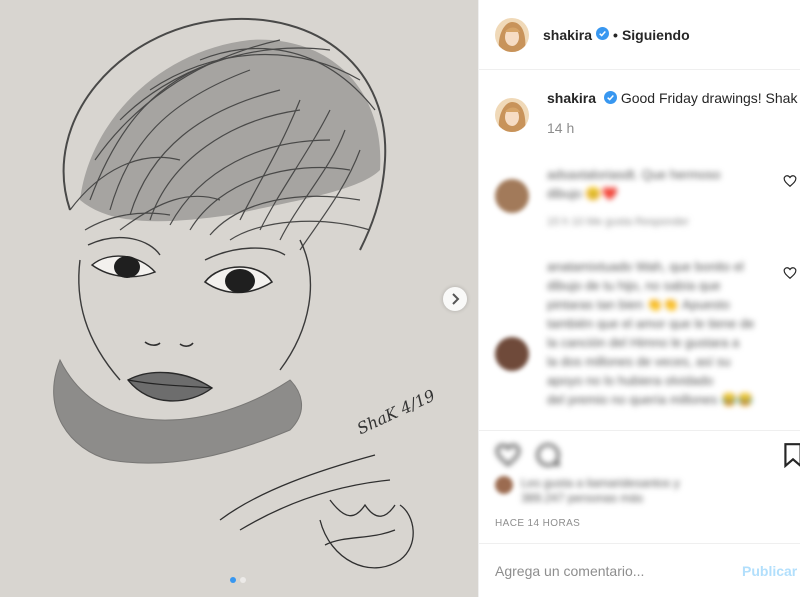 The width and height of the screenshot is (800, 597). Describe the element at coordinates (638, 304) in the screenshot. I see `comment-line: pintaras tan bien 👏👏 Apuesto` at that location.